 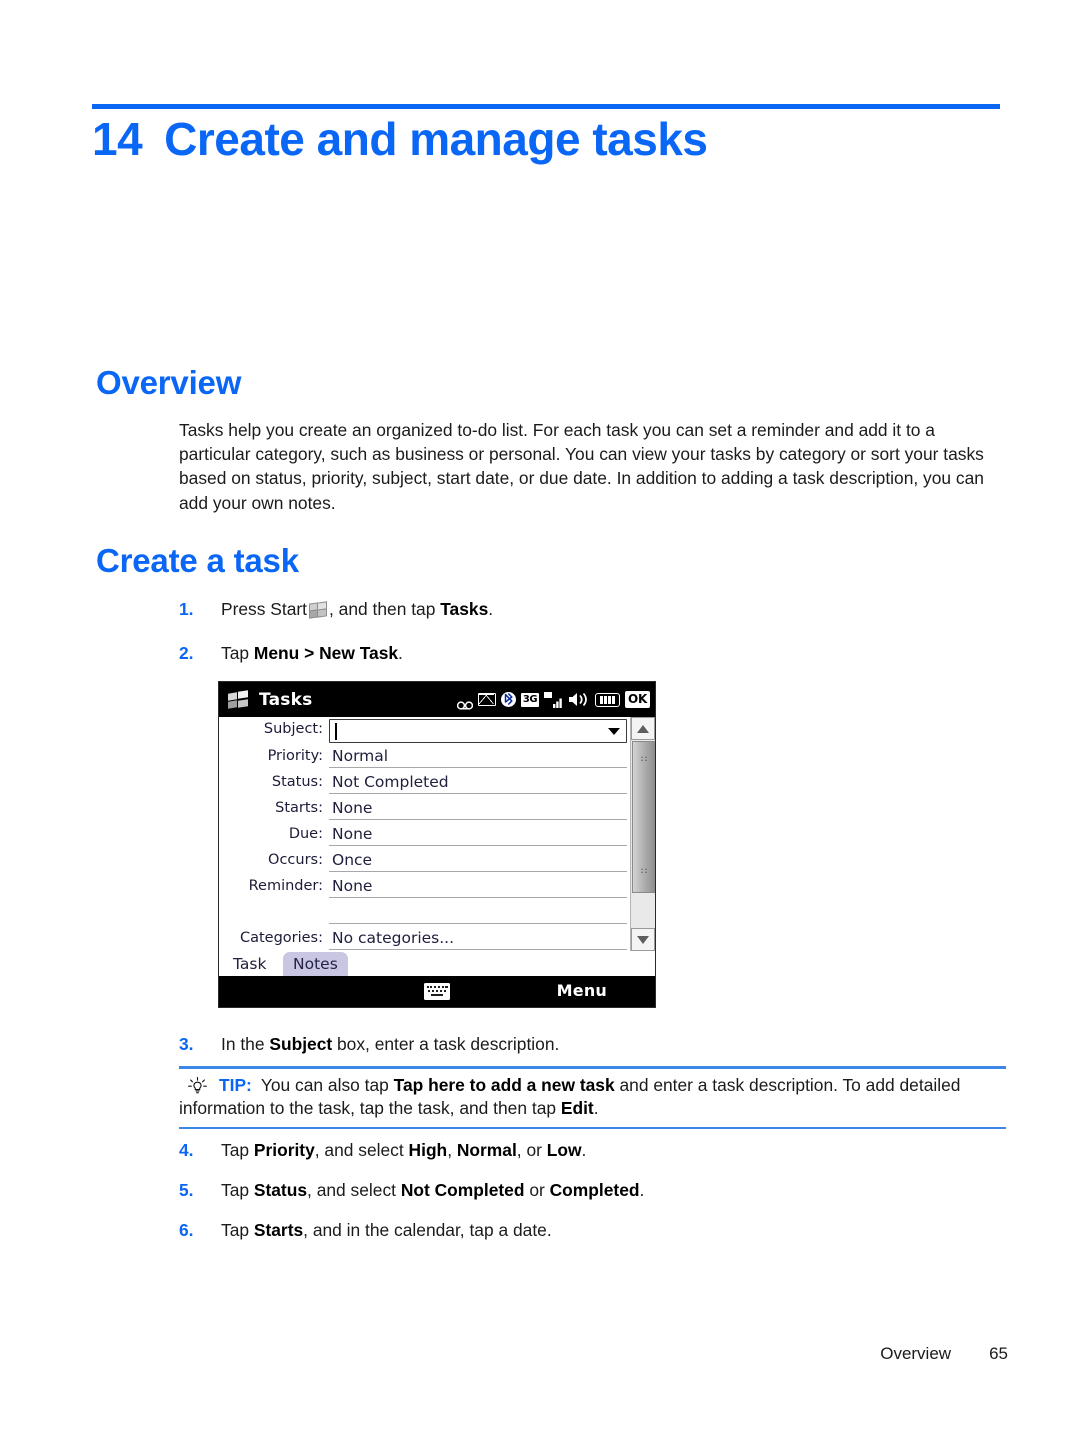 I want to click on step-5-suffix: ., so click(x=642, y=1190).